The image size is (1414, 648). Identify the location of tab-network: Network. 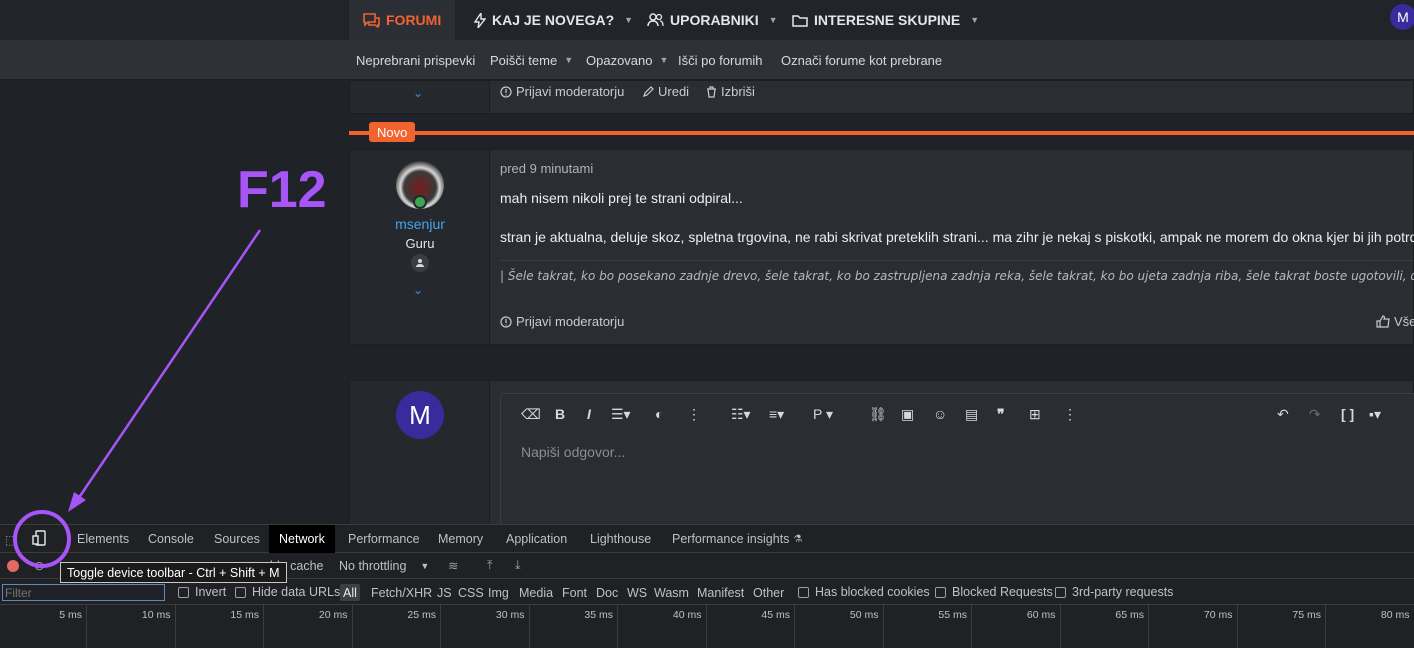
(302, 539).